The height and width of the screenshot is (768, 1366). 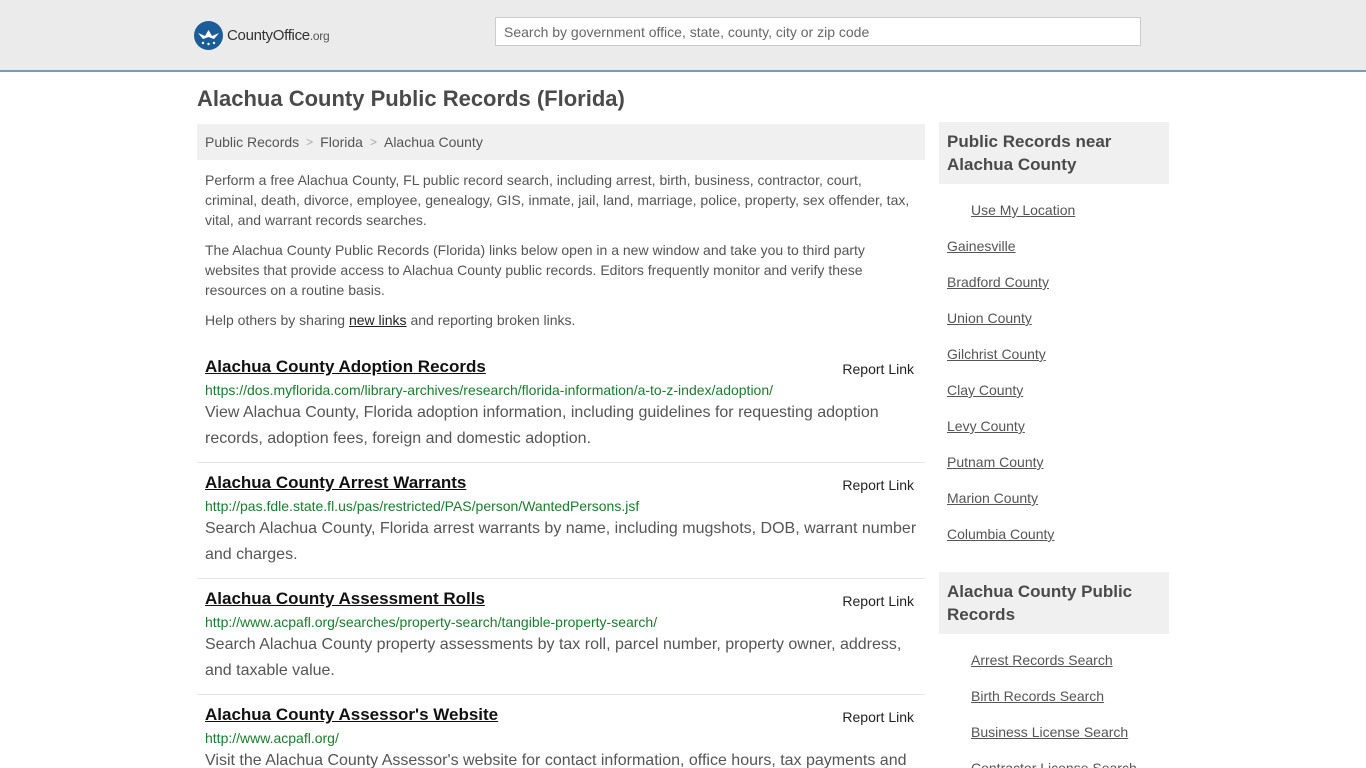 I want to click on use-my-location-link: Use My Location, so click(x=1023, y=210).